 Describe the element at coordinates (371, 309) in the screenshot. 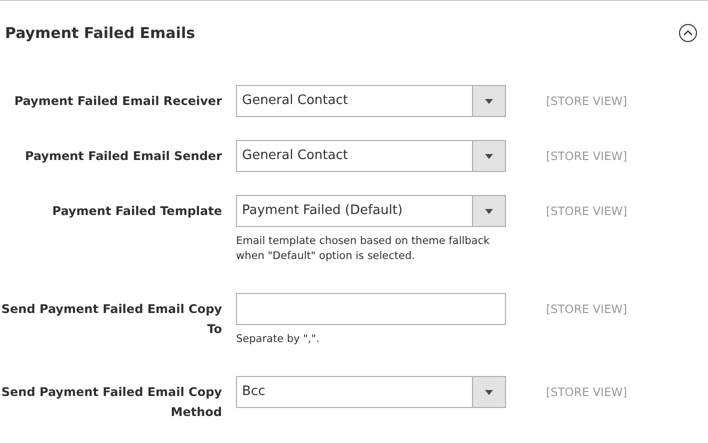

I see `input-field` at that location.